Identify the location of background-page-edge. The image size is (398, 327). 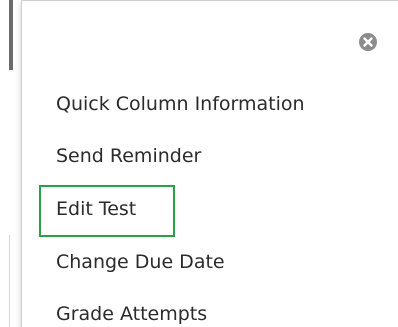
(11, 163).